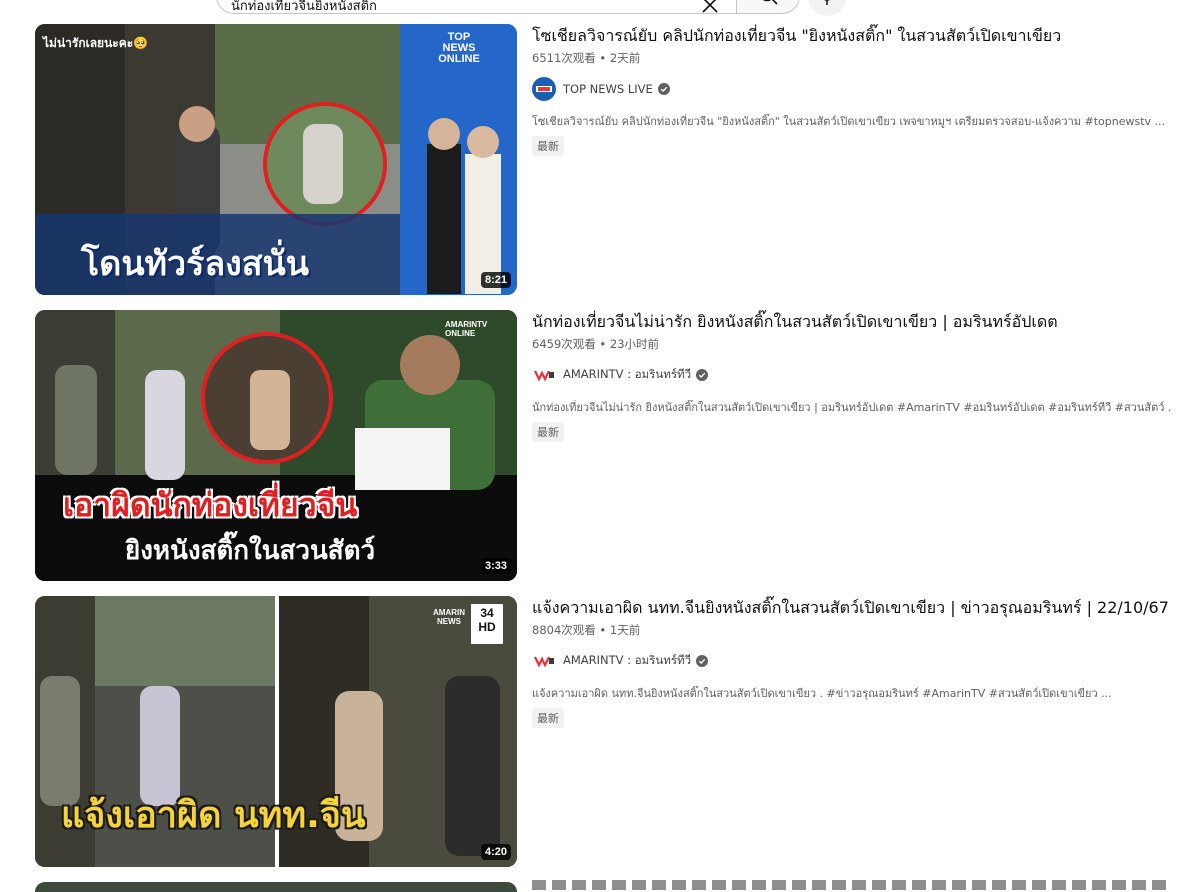 The image size is (1199, 892). Describe the element at coordinates (213, 815) in the screenshot. I see `thumbnail-caption: แจ้งเอาผิด นทท.จีน` at that location.